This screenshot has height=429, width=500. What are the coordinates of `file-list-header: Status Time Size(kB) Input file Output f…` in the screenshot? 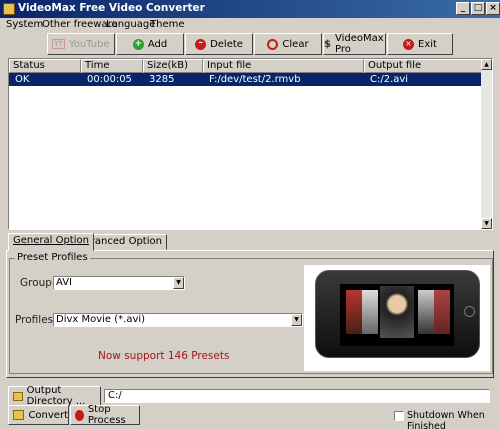 It's located at (245, 66).